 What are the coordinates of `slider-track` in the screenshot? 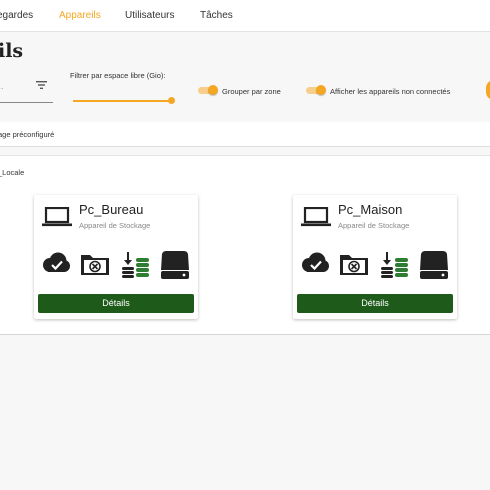 It's located at (123, 101).